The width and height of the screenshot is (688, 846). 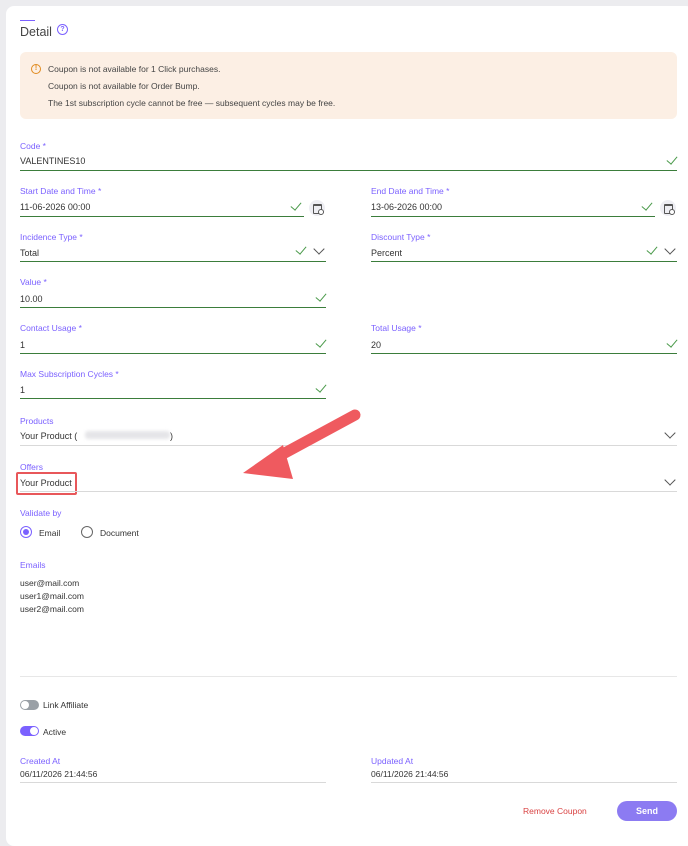 What do you see at coordinates (348, 170) in the screenshot?
I see `code-underline` at bounding box center [348, 170].